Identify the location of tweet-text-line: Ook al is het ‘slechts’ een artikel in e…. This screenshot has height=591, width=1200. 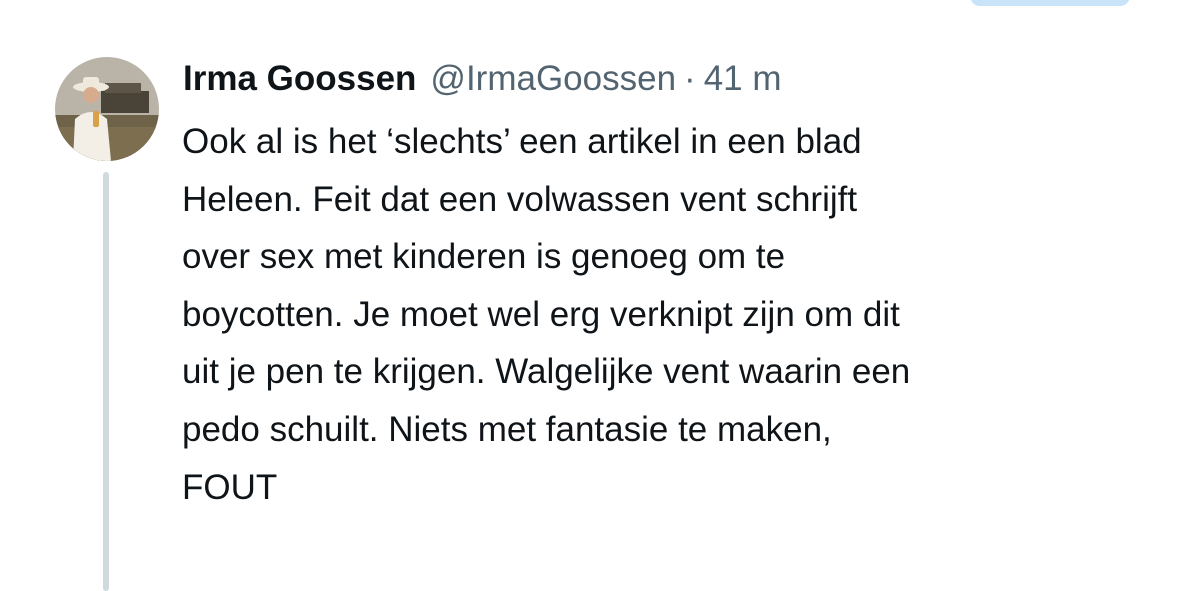
(522, 141).